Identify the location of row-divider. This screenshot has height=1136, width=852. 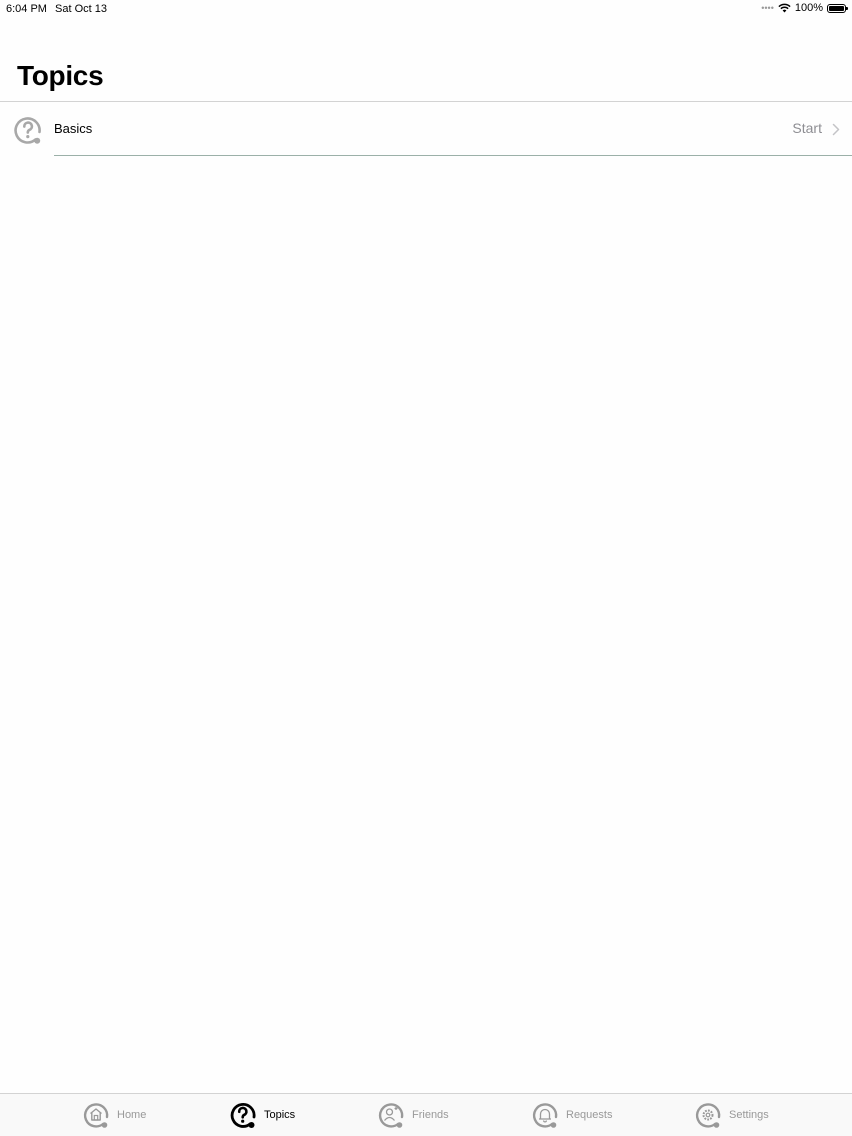
(453, 155).